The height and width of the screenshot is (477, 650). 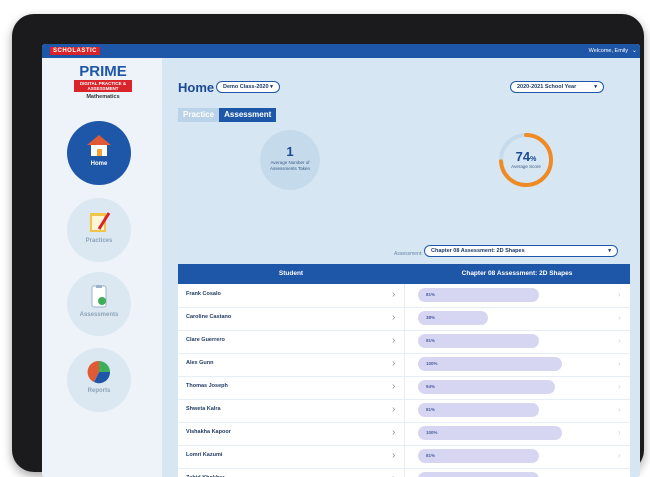 What do you see at coordinates (404, 274) in the screenshot?
I see `table-header: Student Chapter 08 Assessment: 2D Shapes` at bounding box center [404, 274].